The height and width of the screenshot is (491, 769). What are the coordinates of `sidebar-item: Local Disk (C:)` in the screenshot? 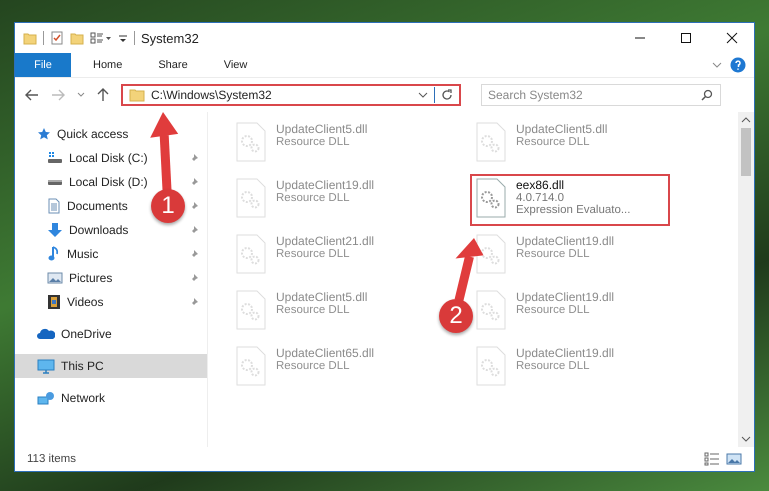 It's located at (85, 158).